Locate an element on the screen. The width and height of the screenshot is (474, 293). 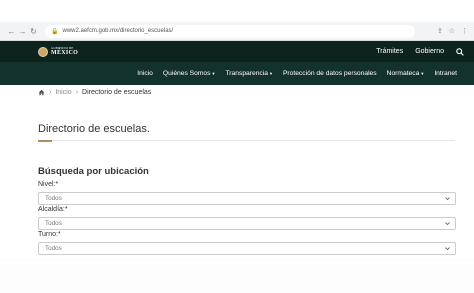
lock-icon: 🔒 is located at coordinates (55, 31).